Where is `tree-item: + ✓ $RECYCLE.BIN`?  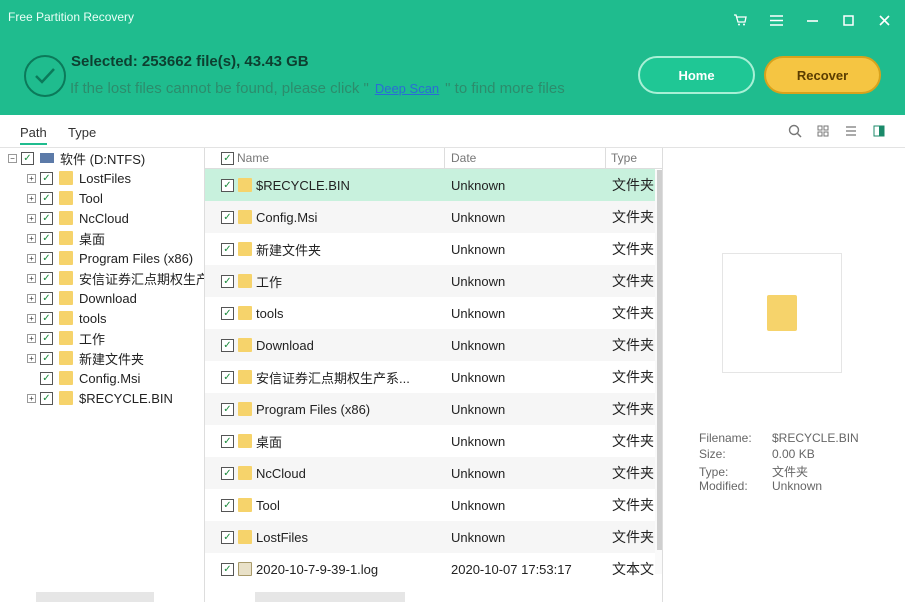 tree-item: + ✓ $RECYCLE.BIN is located at coordinates (100, 398).